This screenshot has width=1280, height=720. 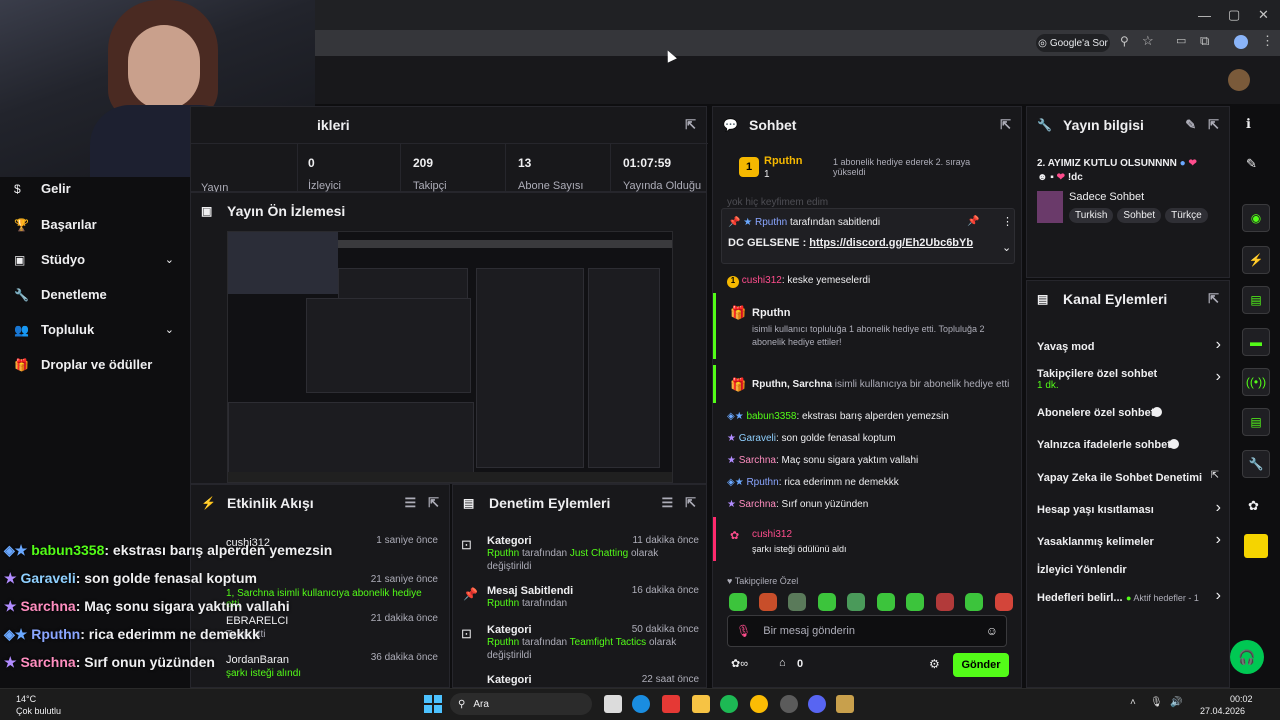 I want to click on action-raid: İzleyici Yönlendir, so click(x=1129, y=569).